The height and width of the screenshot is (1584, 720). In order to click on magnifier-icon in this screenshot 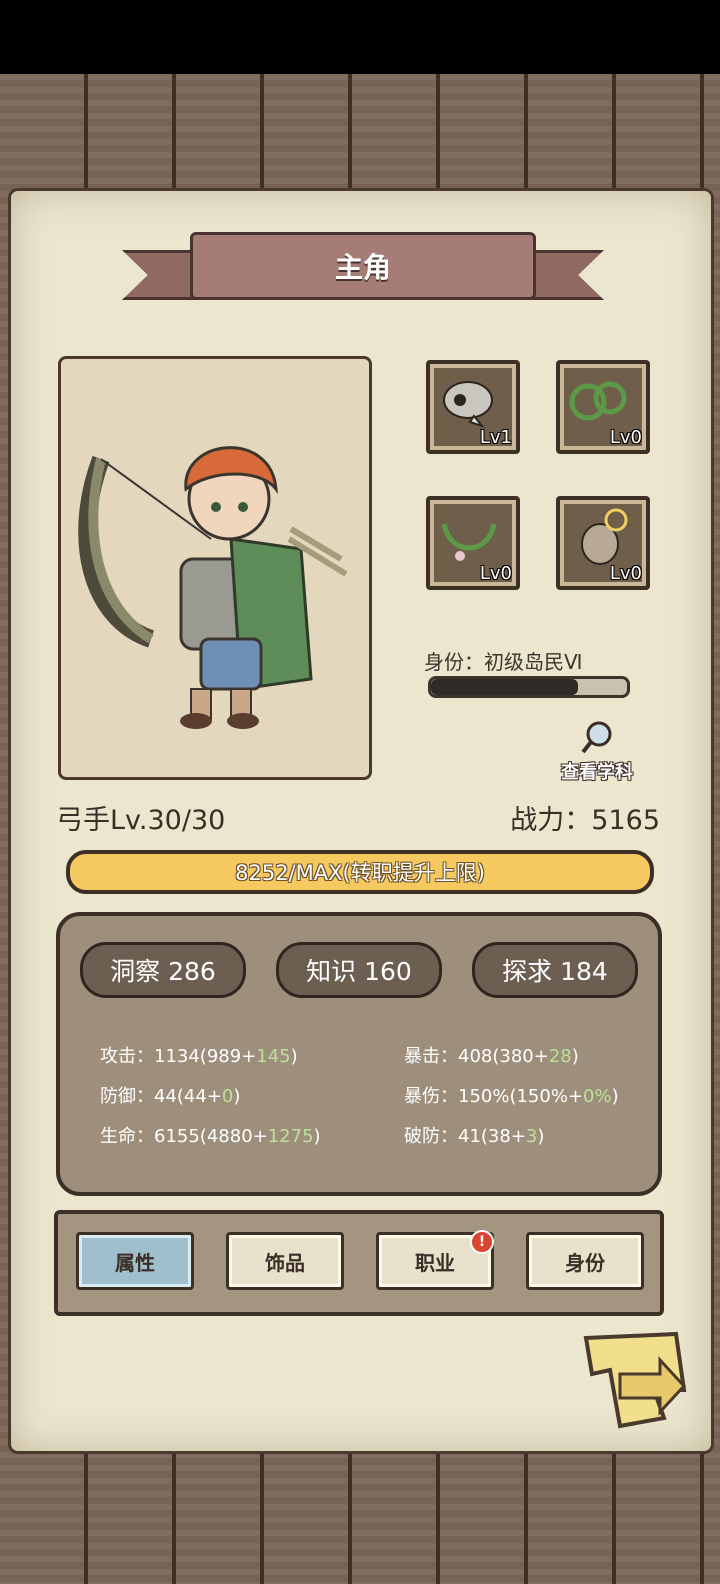, I will do `click(596, 737)`.